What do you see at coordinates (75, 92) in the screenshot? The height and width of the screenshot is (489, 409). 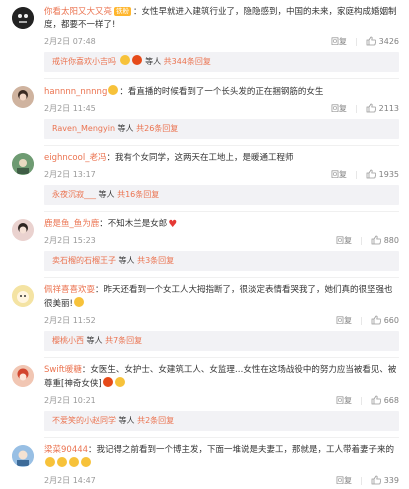 I see `comment-username: hannnn_nnnng` at bounding box center [75, 92].